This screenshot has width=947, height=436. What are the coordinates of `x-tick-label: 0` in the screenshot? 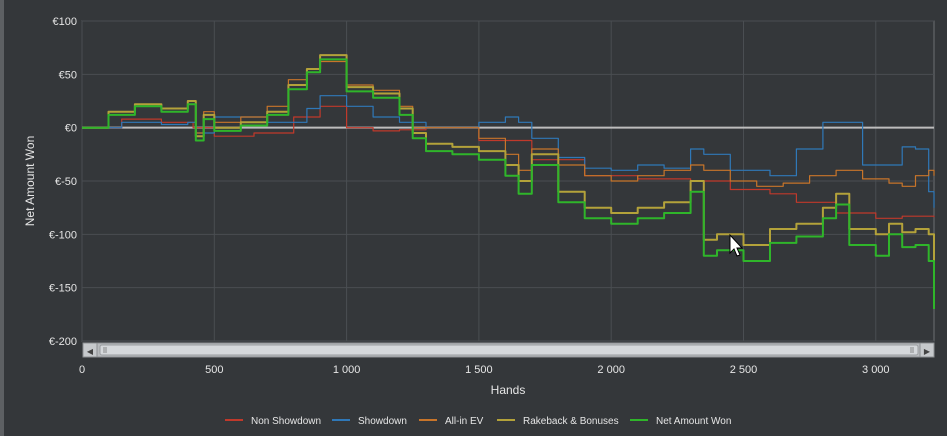 It's located at (82, 370).